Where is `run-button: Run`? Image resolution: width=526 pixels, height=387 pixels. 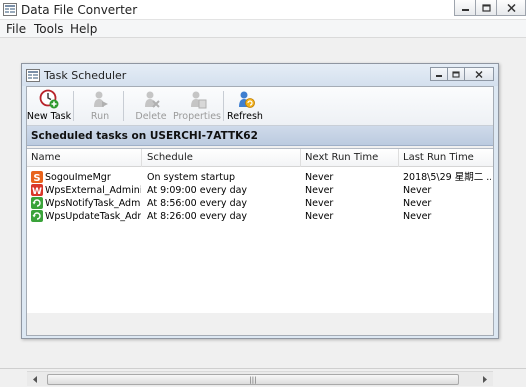 run-button: Run is located at coordinates (100, 106).